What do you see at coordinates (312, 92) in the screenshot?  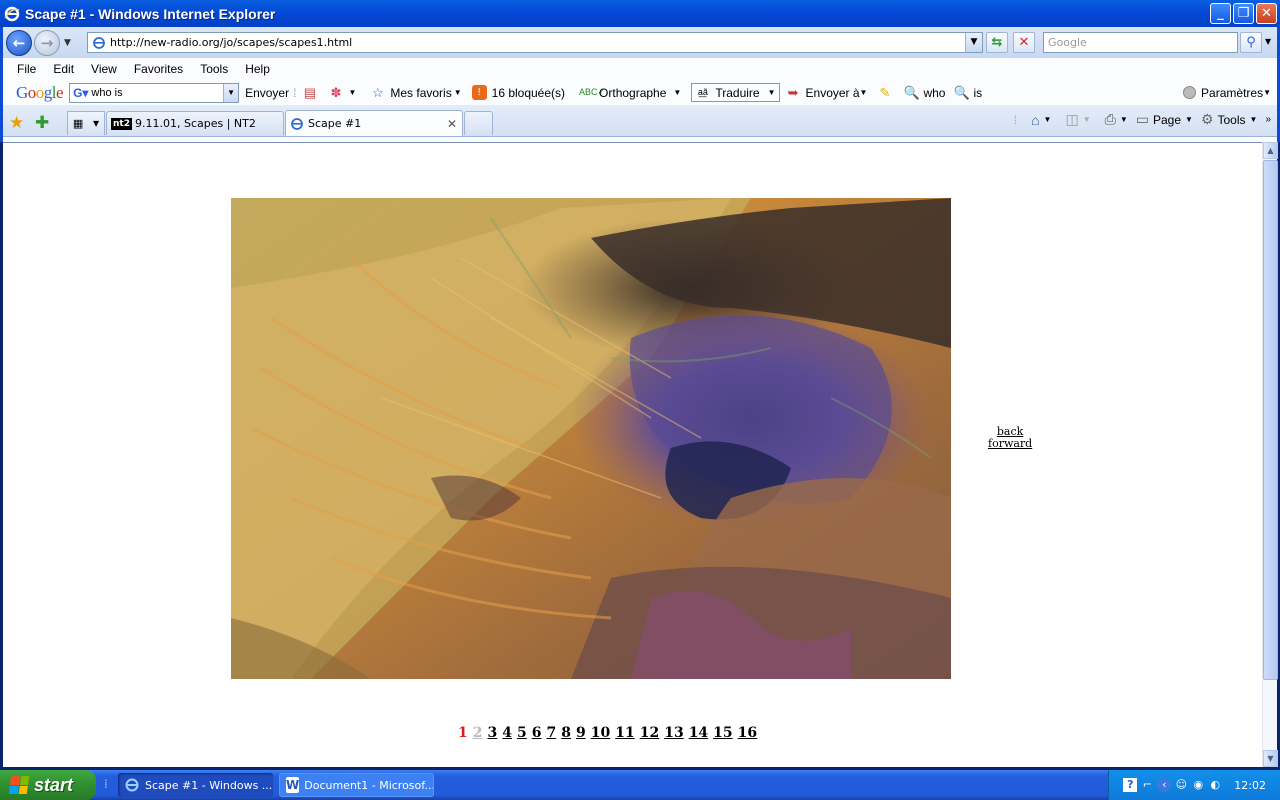 I see `news-icon: ▤` at bounding box center [312, 92].